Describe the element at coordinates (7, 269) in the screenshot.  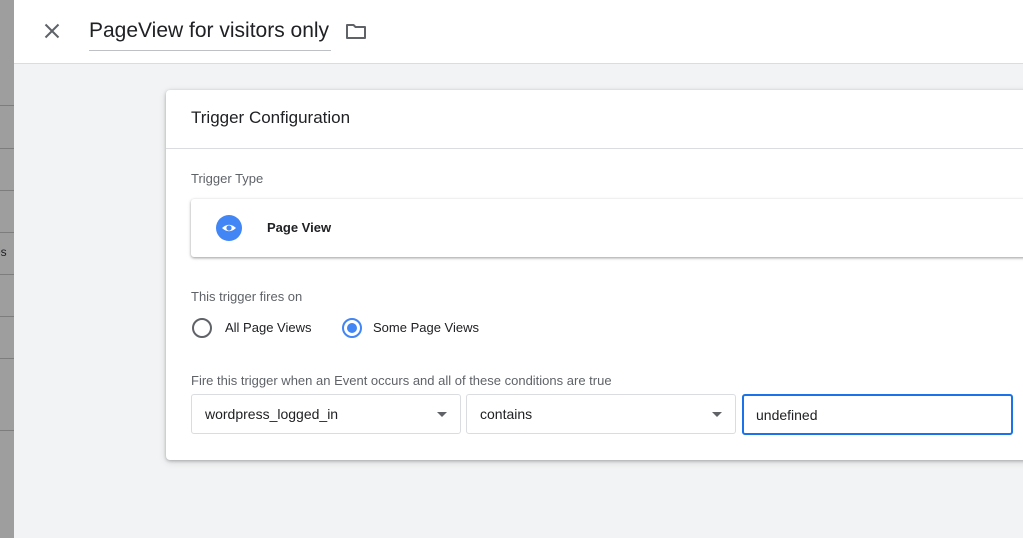
I see `background-panel: d es` at that location.